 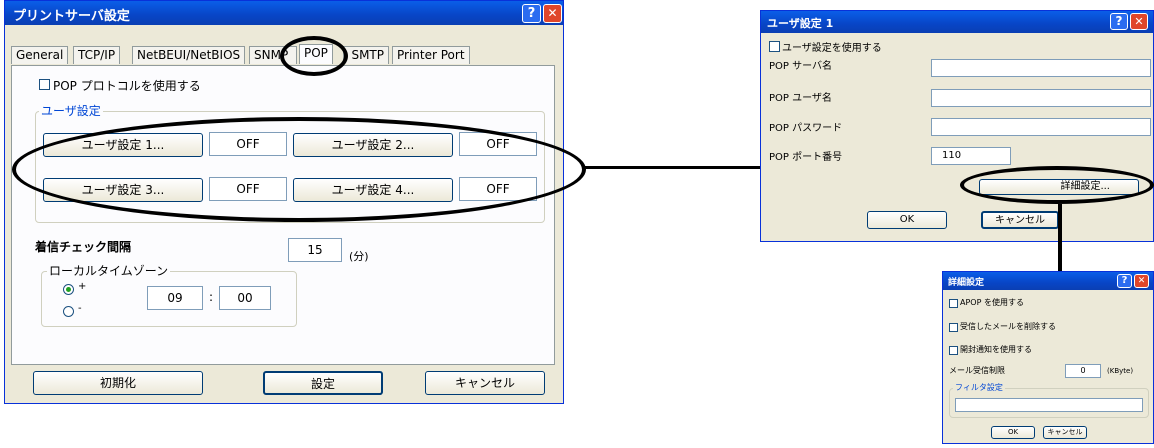 What do you see at coordinates (40, 55) in the screenshot?
I see `tab-general: General` at bounding box center [40, 55].